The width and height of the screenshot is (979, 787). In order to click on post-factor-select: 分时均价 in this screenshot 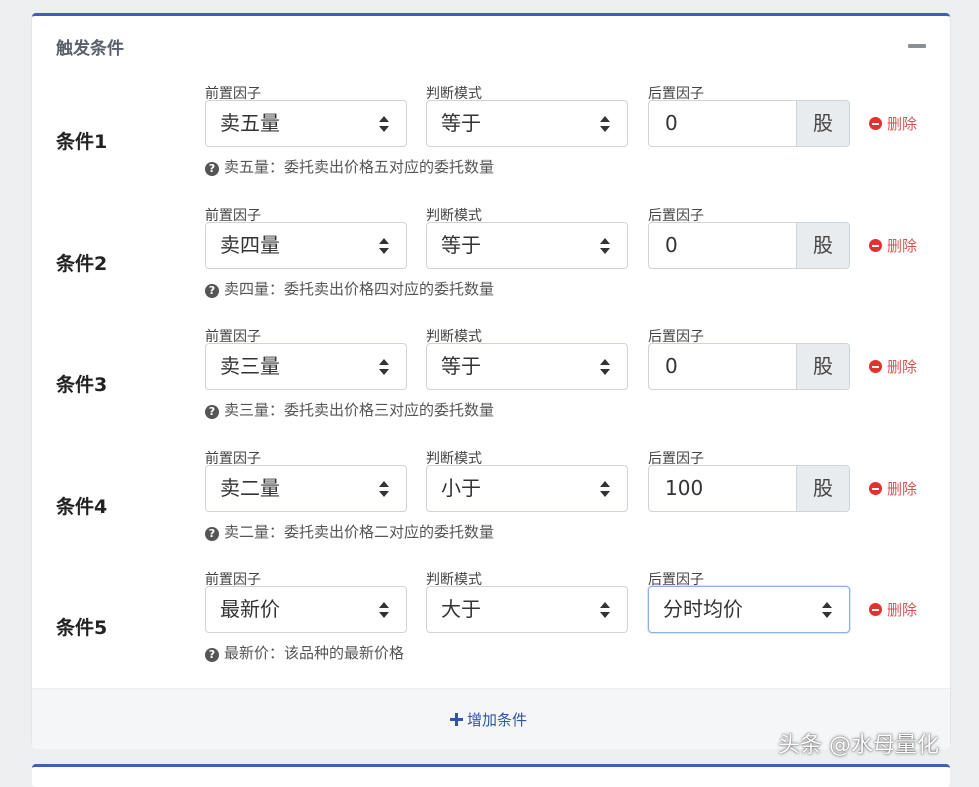, I will do `click(749, 609)`.